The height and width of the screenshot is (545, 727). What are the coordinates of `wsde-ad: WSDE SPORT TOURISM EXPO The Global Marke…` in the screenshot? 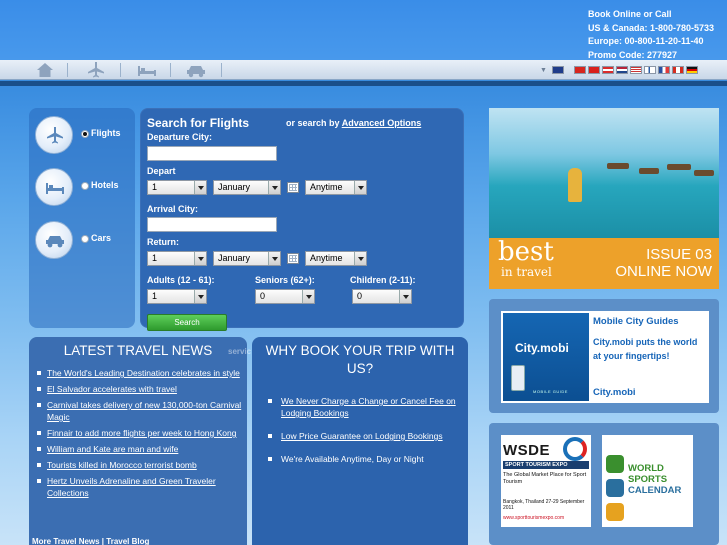 It's located at (546, 481).